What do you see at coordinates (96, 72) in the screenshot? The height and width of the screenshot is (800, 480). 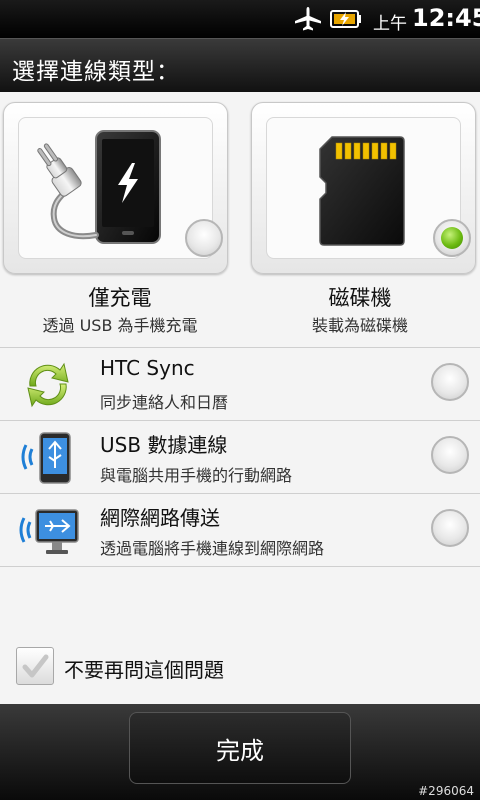 I see `dialog-title: 選擇連線類型：` at bounding box center [96, 72].